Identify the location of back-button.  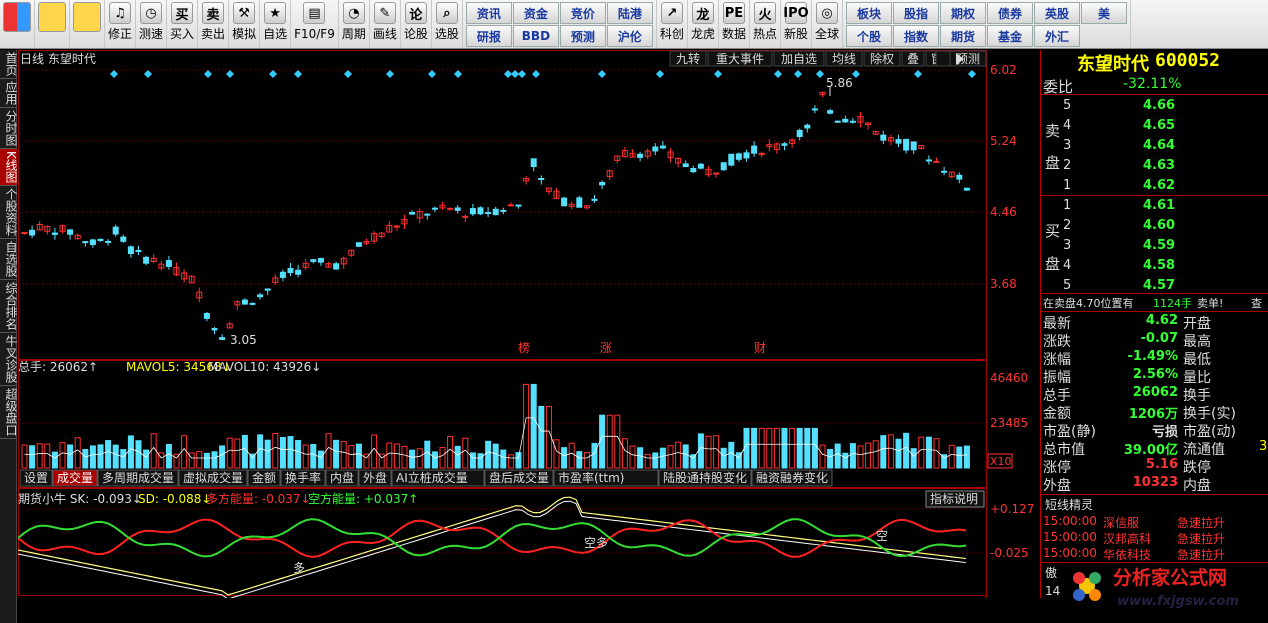
(52, 24).